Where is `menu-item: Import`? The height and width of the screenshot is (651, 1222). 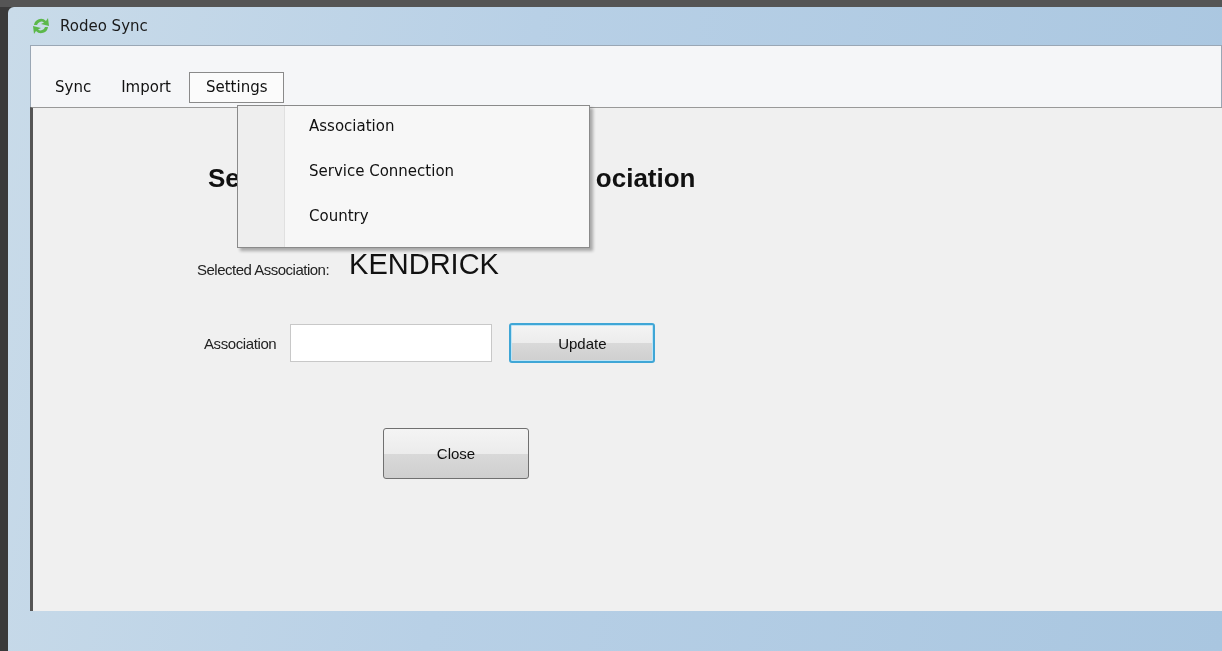 menu-item: Import is located at coordinates (146, 87).